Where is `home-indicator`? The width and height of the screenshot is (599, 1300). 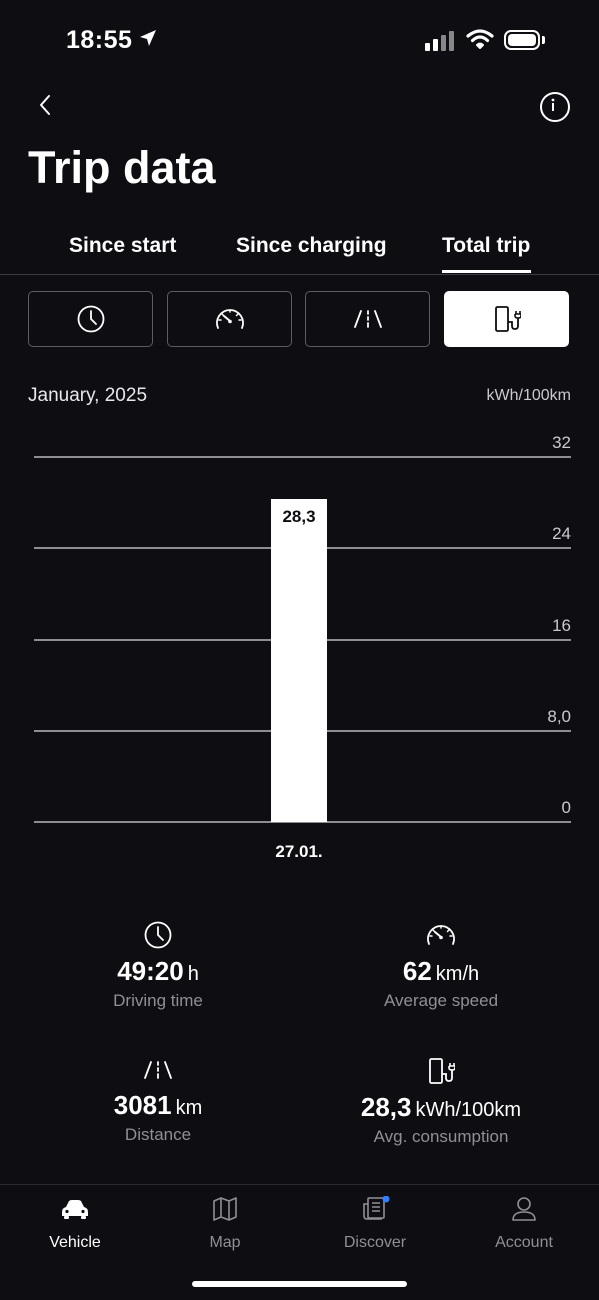 home-indicator is located at coordinates (299, 1284).